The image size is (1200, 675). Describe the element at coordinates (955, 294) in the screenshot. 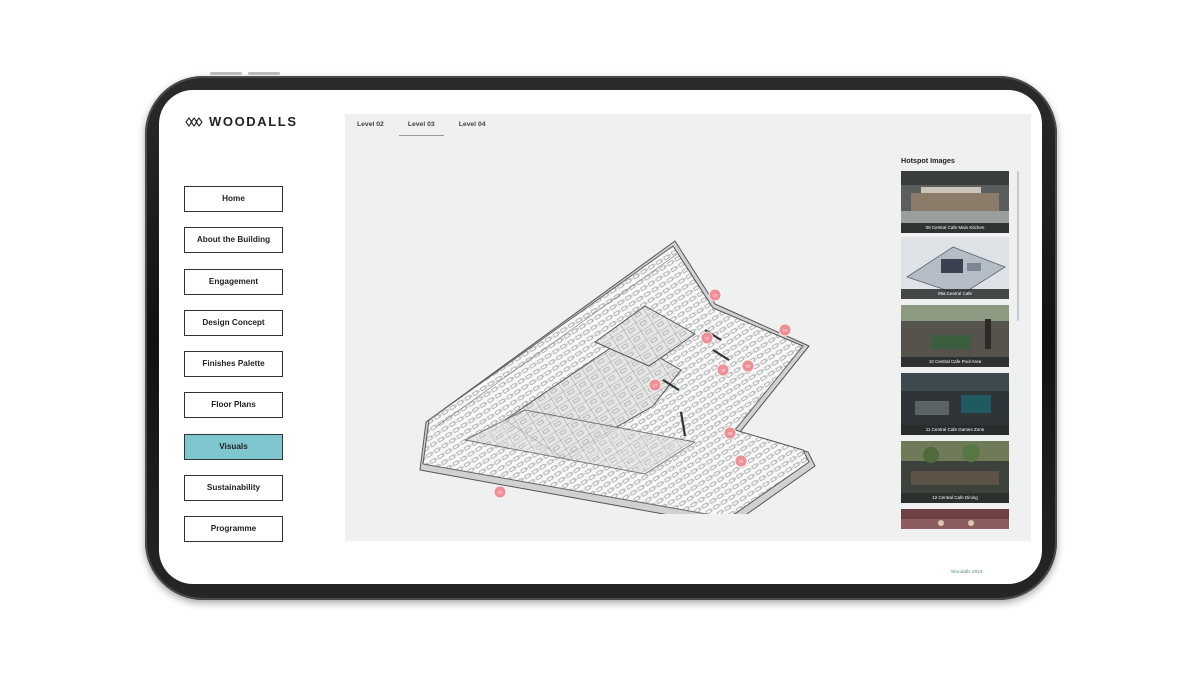

I see `hotspot-caption: 09a Central Cafe` at that location.